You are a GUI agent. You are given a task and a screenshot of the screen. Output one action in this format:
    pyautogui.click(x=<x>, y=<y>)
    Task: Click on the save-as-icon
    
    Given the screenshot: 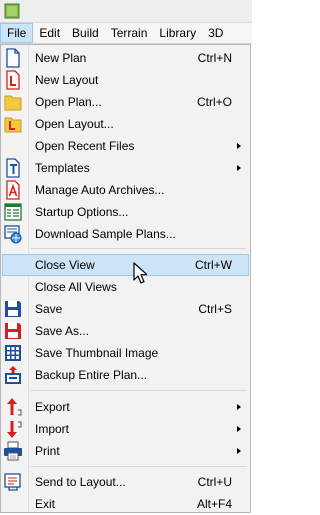 What is the action you would take?
    pyautogui.click(x=13, y=331)
    